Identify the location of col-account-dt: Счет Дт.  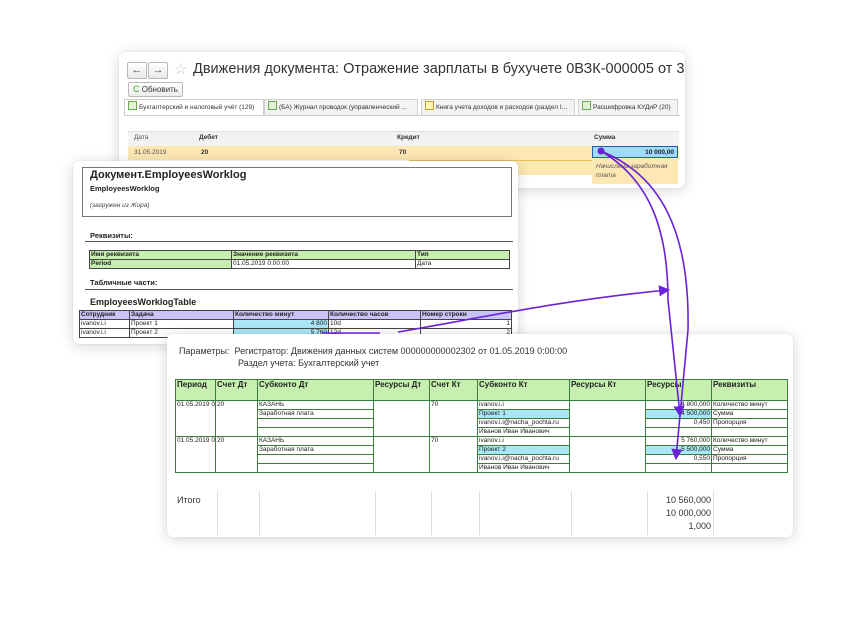
(236, 390).